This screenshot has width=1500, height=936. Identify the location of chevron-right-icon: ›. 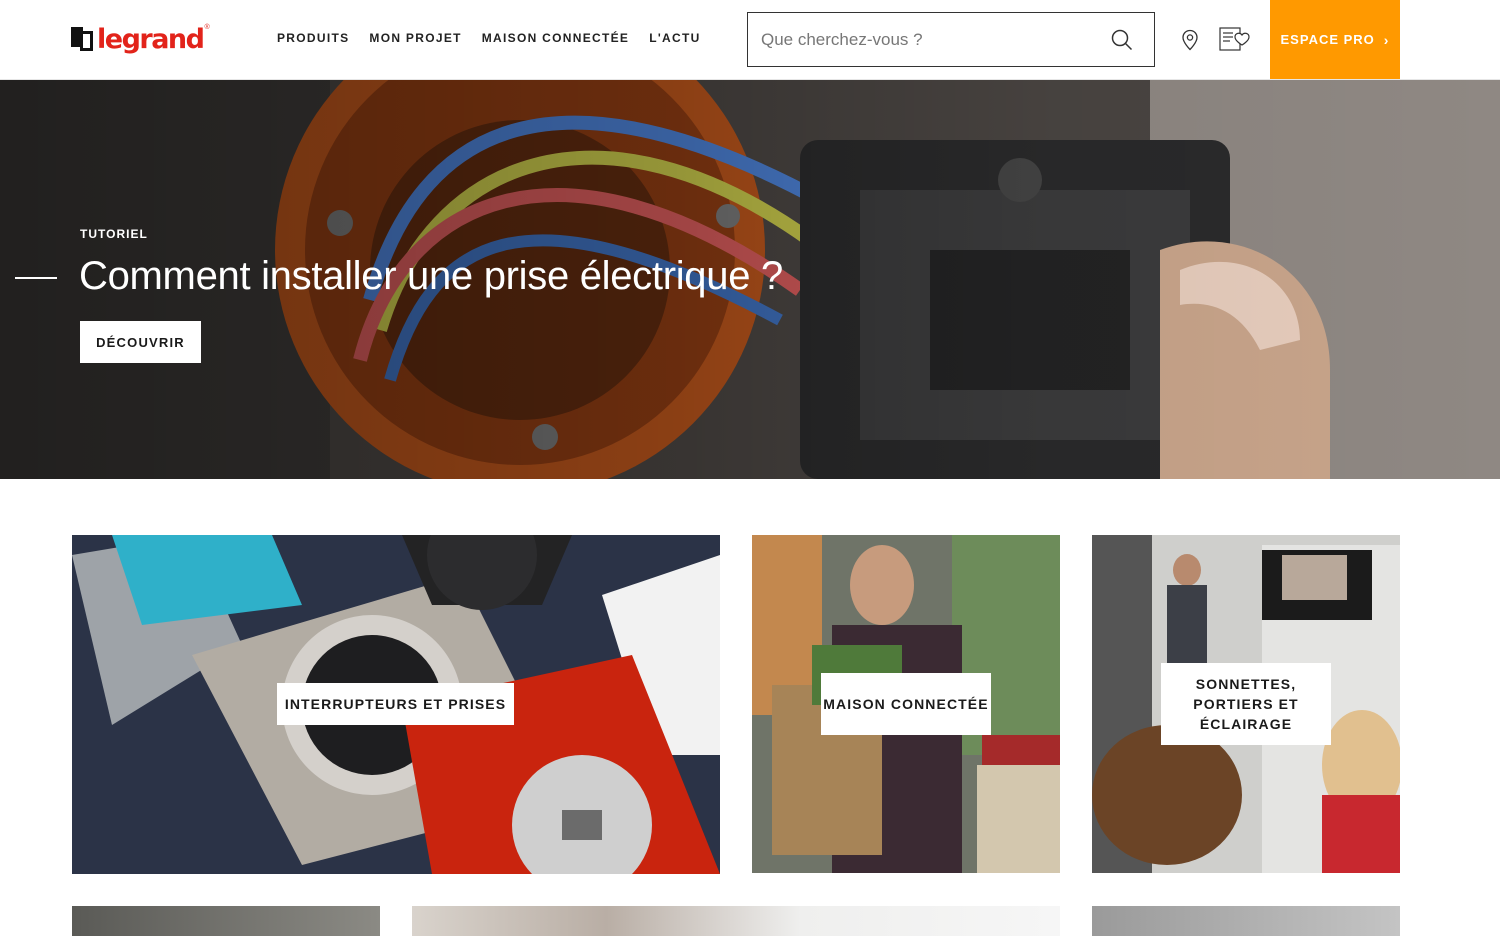
(1386, 39).